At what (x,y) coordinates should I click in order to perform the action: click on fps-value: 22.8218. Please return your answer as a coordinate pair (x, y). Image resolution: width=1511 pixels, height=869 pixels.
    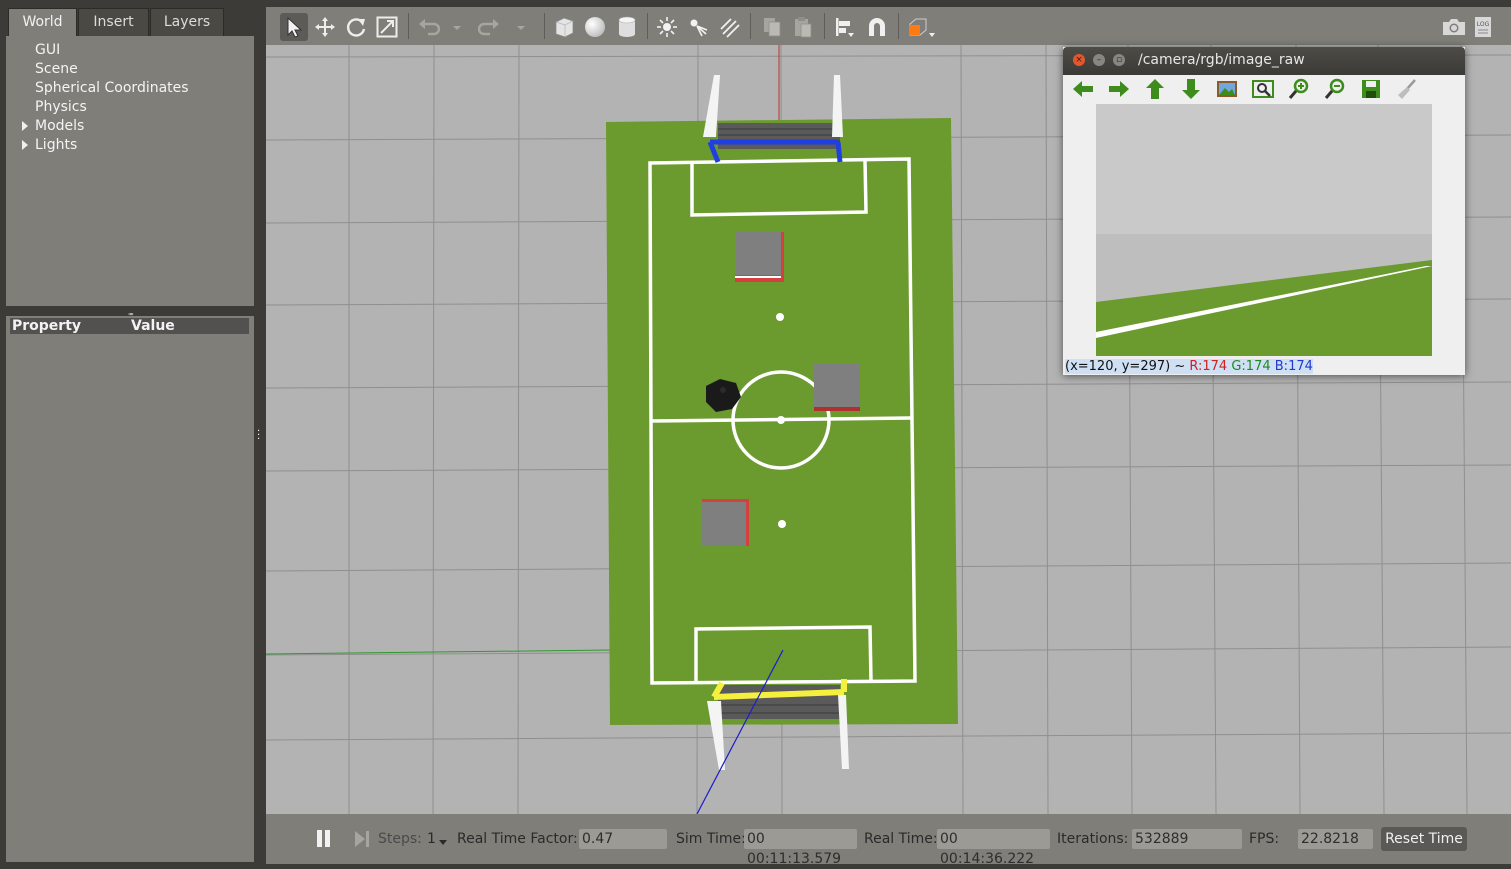
    Looking at the image, I should click on (1335, 839).